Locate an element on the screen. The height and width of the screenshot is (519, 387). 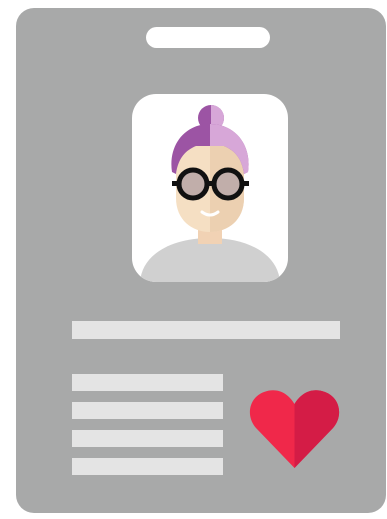
name-placeholder-bar is located at coordinates (206, 330).